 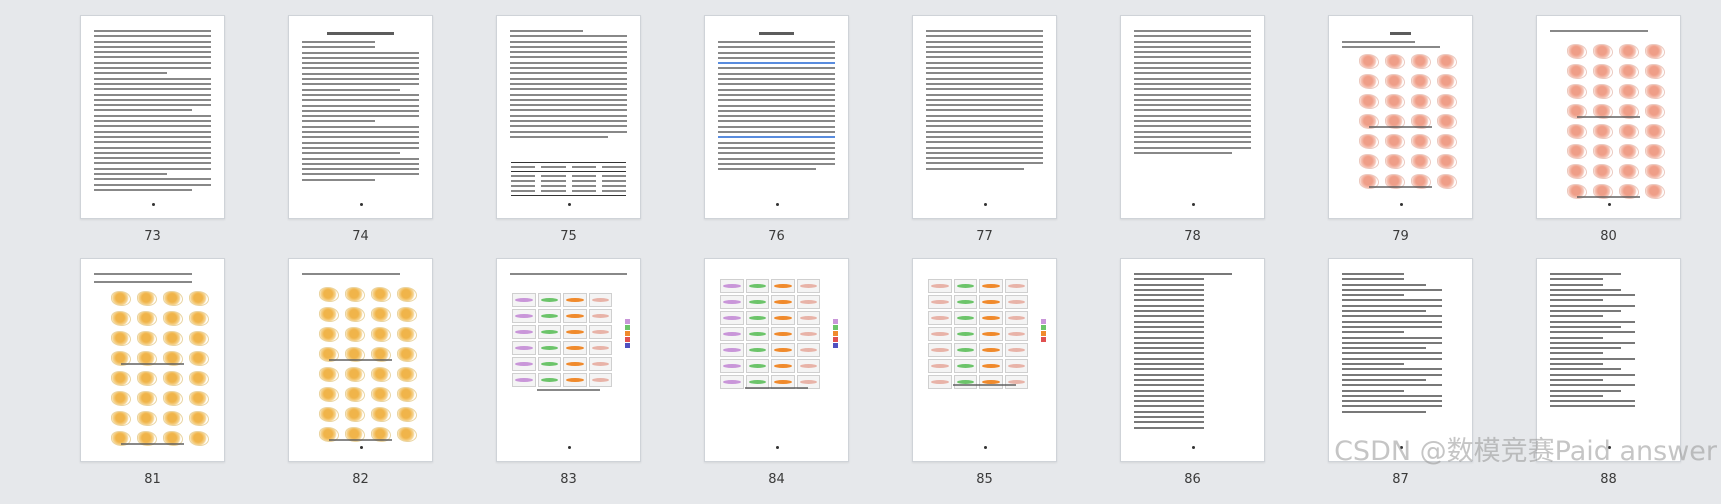 I want to click on thumbnail-cell: 80, so click(x=1608, y=135).